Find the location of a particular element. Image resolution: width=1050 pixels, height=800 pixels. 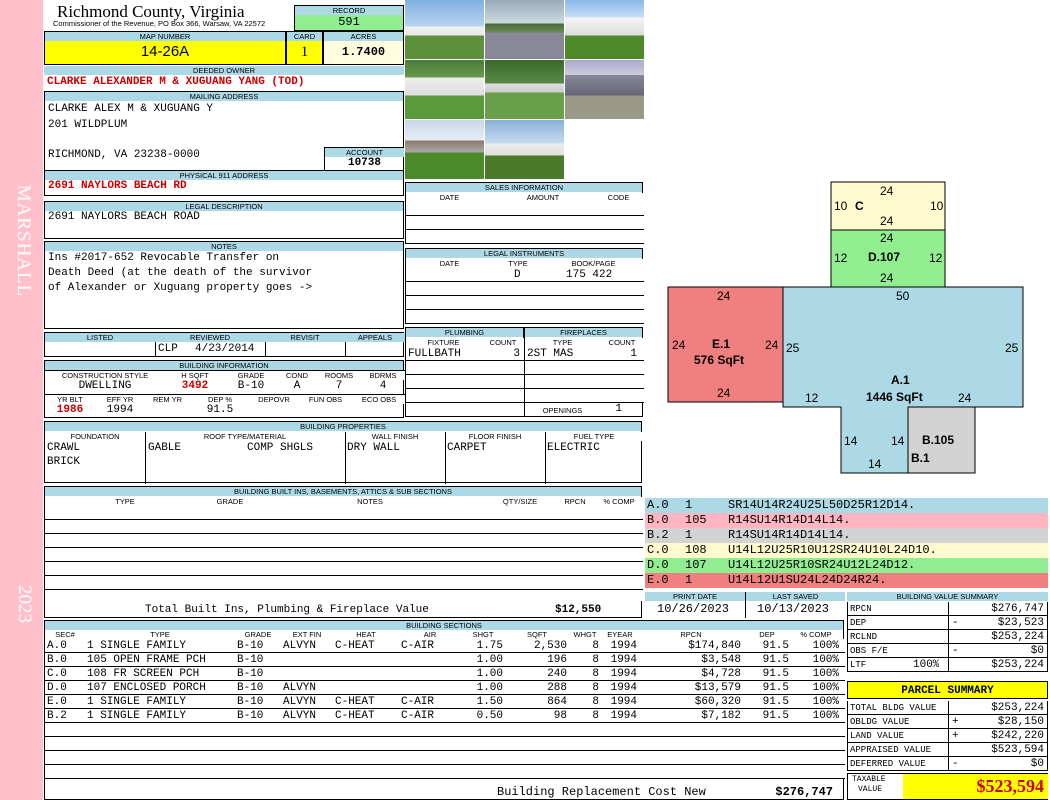

physical-address: 2691 NAYLORS BEACH RD is located at coordinates (117, 186).